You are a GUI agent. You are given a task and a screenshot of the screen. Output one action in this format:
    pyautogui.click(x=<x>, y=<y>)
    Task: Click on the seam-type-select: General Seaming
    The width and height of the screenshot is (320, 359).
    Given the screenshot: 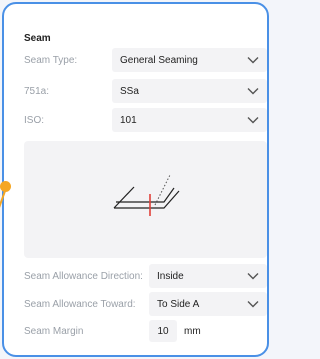 What is the action you would take?
    pyautogui.click(x=189, y=60)
    